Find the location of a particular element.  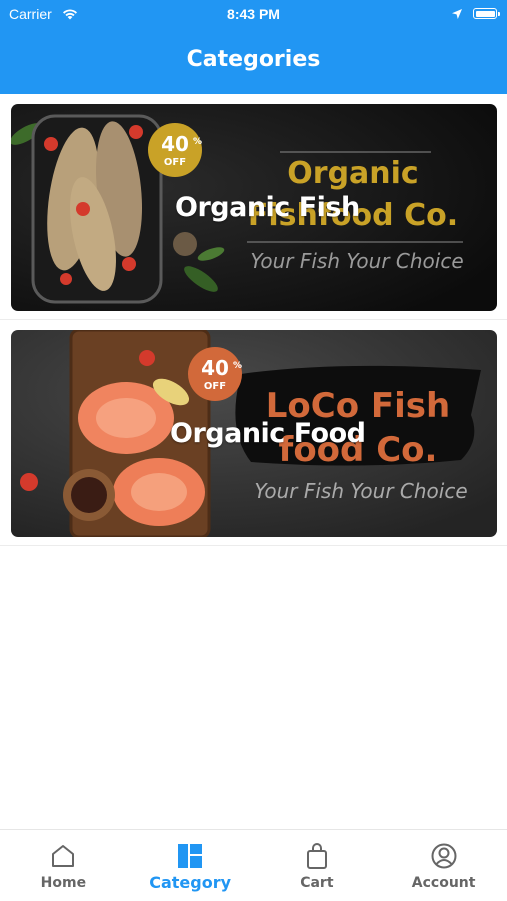

tab-category: Category is located at coordinates (190, 865).